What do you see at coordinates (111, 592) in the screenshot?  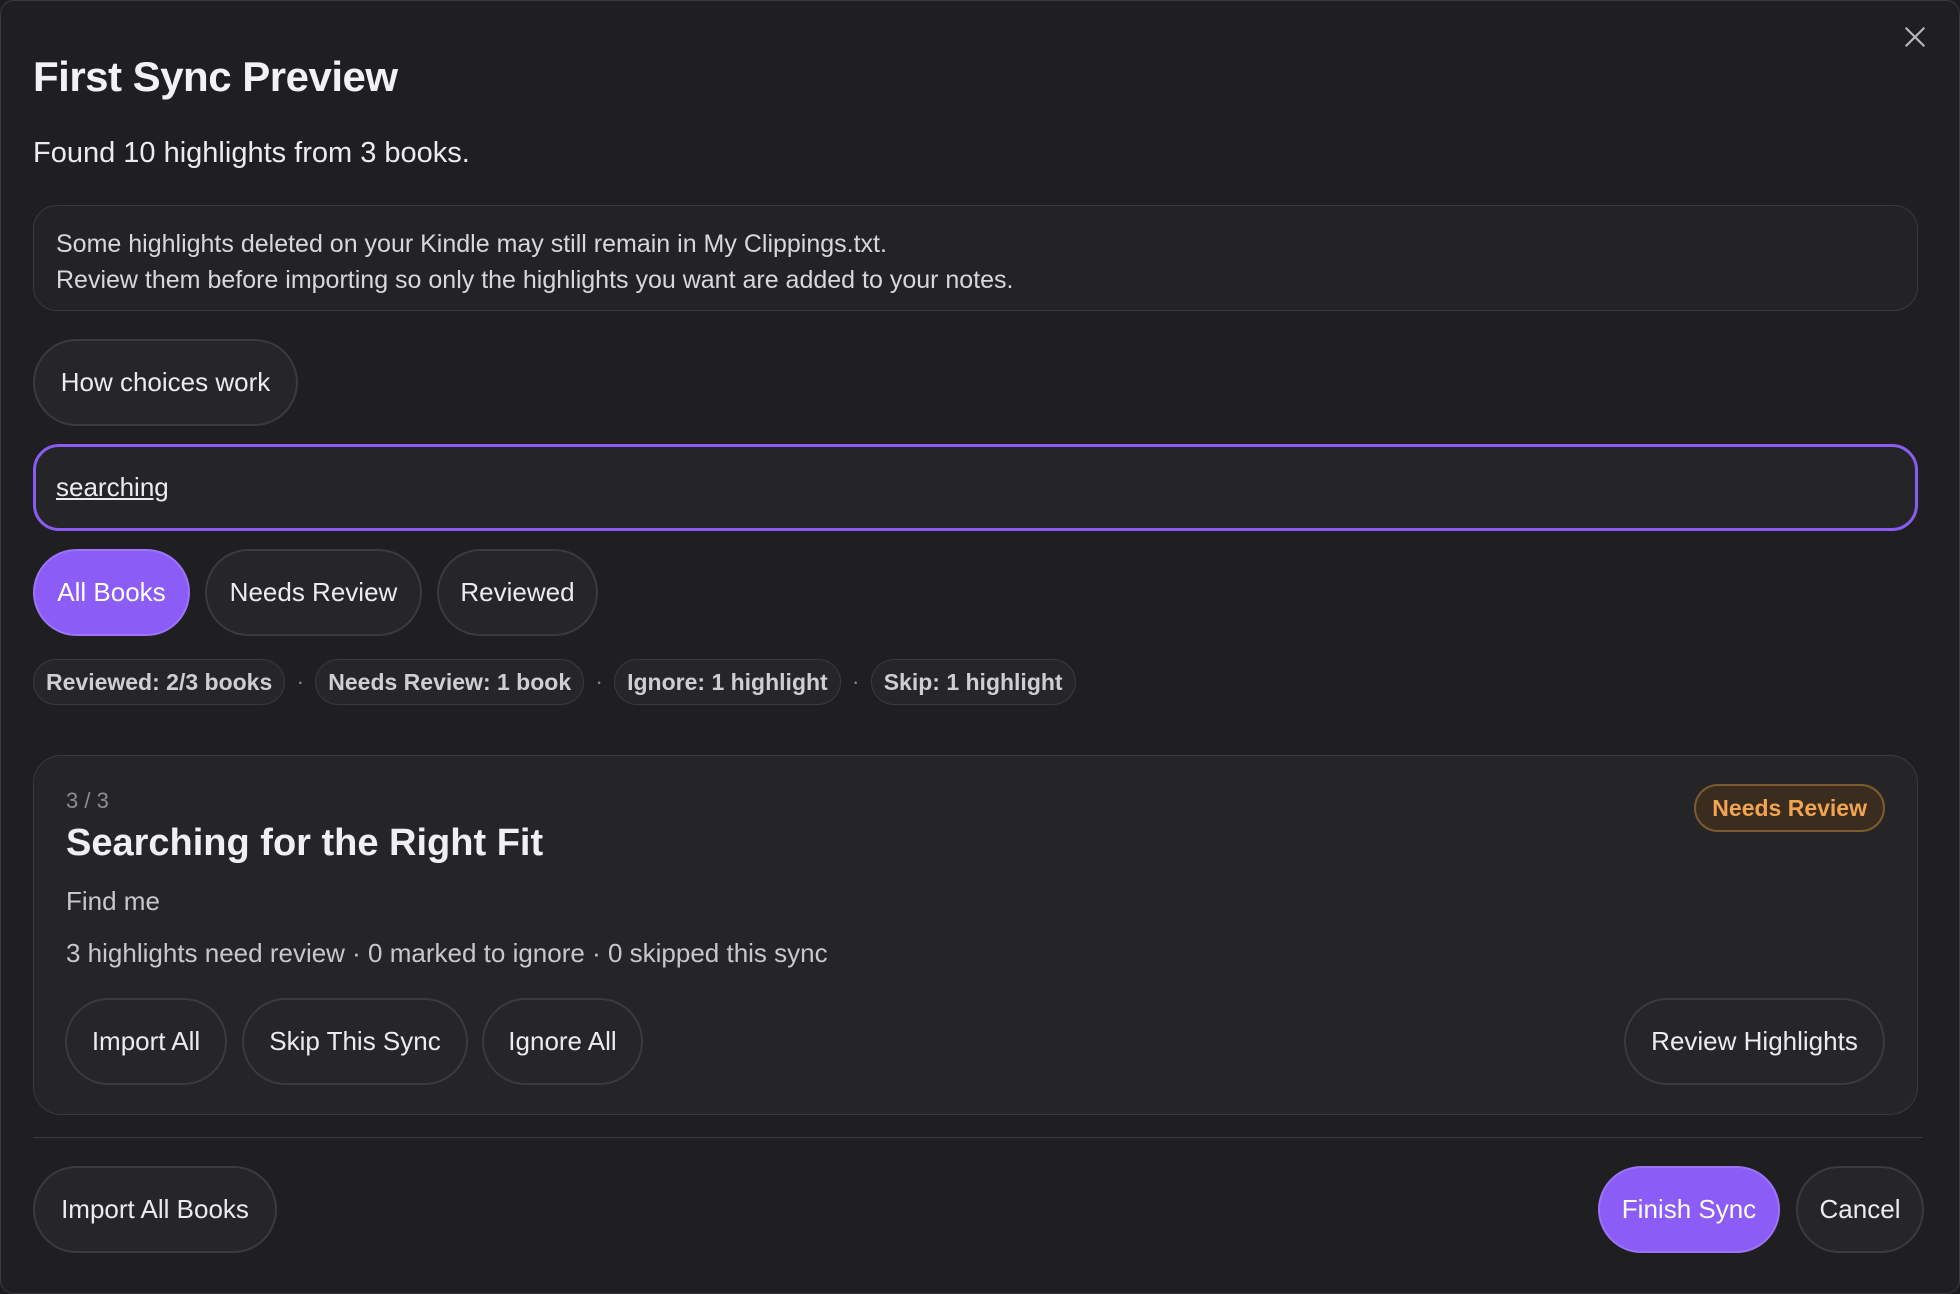 I see `filter-all-books: All Books` at bounding box center [111, 592].